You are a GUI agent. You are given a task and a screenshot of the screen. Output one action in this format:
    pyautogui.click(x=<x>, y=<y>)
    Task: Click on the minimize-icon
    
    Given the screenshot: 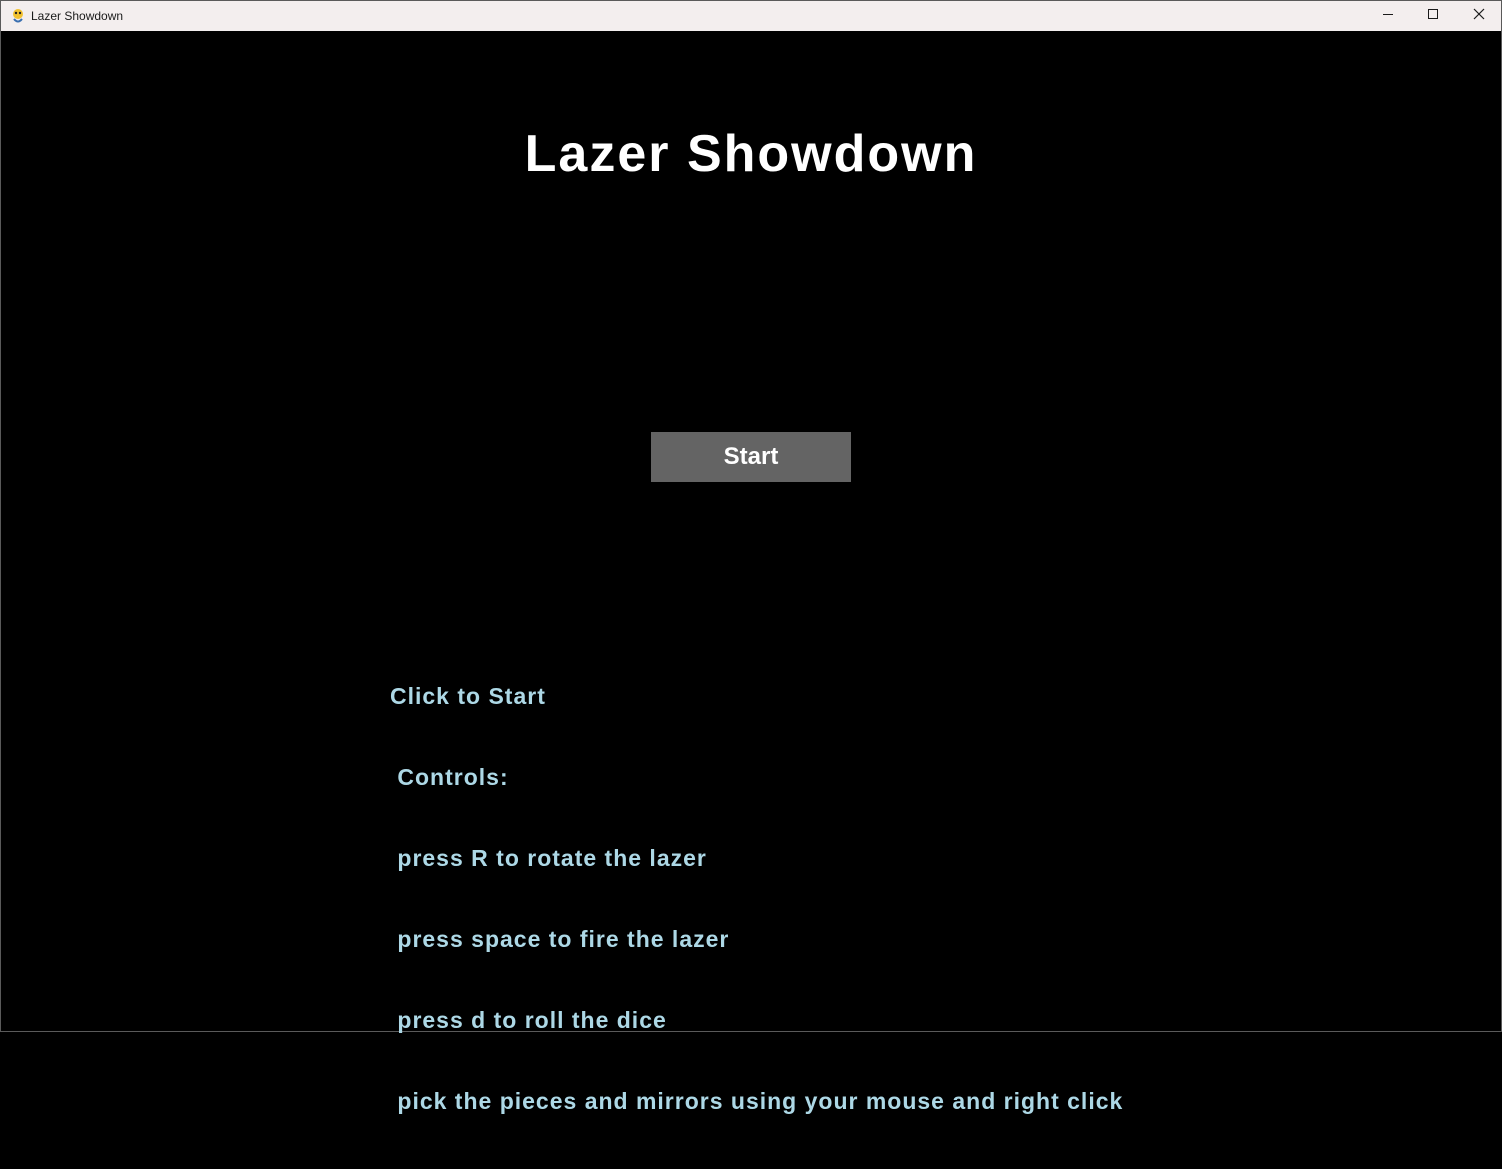 What is the action you would take?
    pyautogui.click(x=1388, y=16)
    